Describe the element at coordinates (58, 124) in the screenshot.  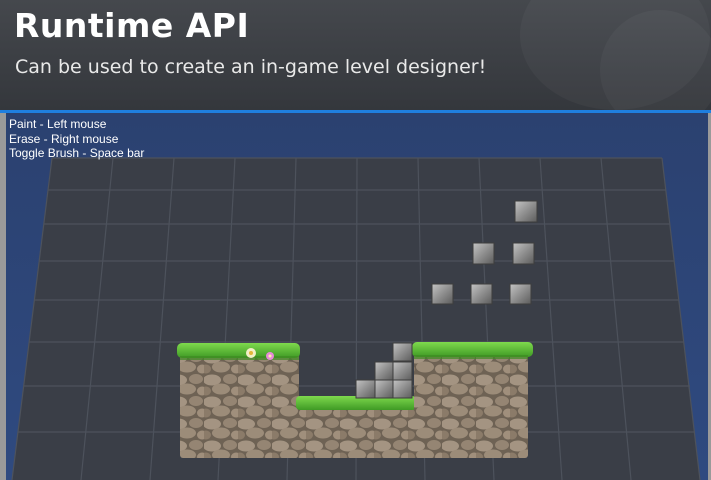
I see `hint-paint: Paint - Left mouse` at that location.